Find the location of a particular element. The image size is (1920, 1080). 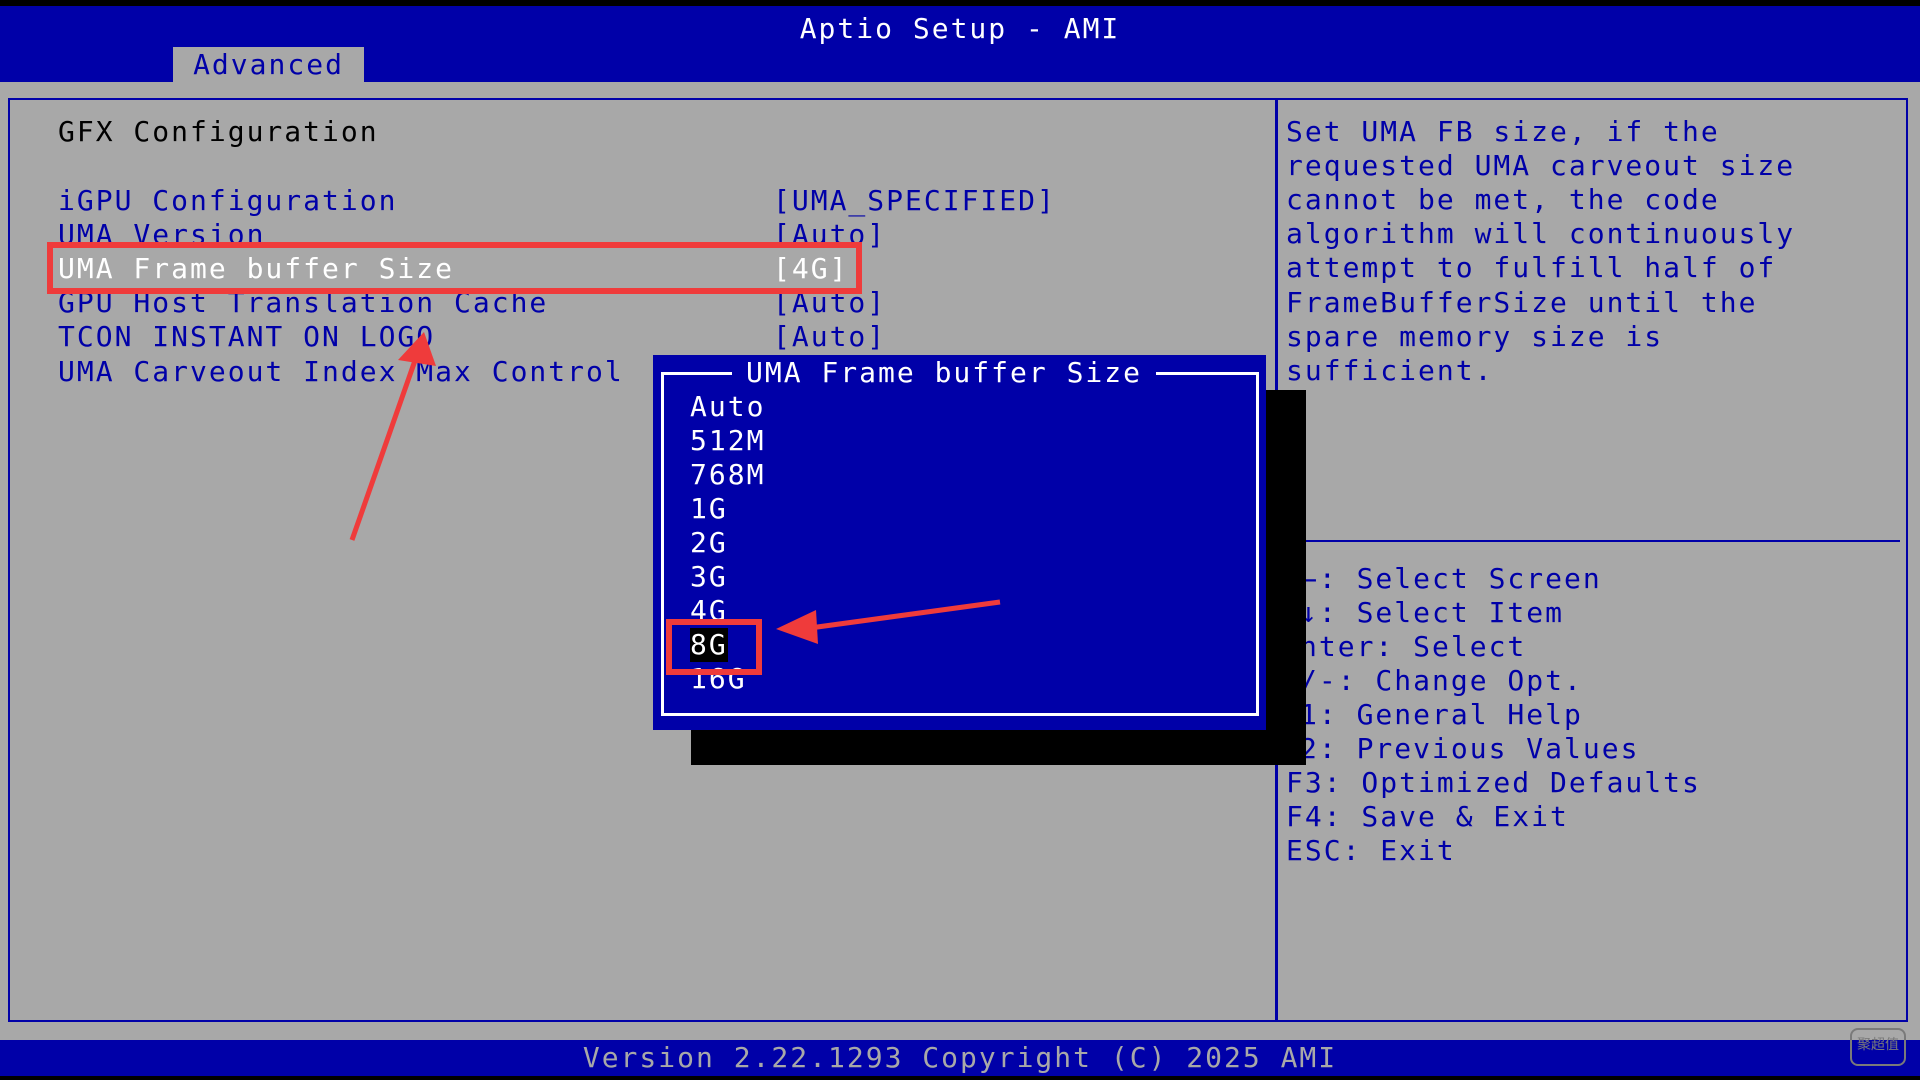

watermark-logo: 聚超值 is located at coordinates (1878, 1047).